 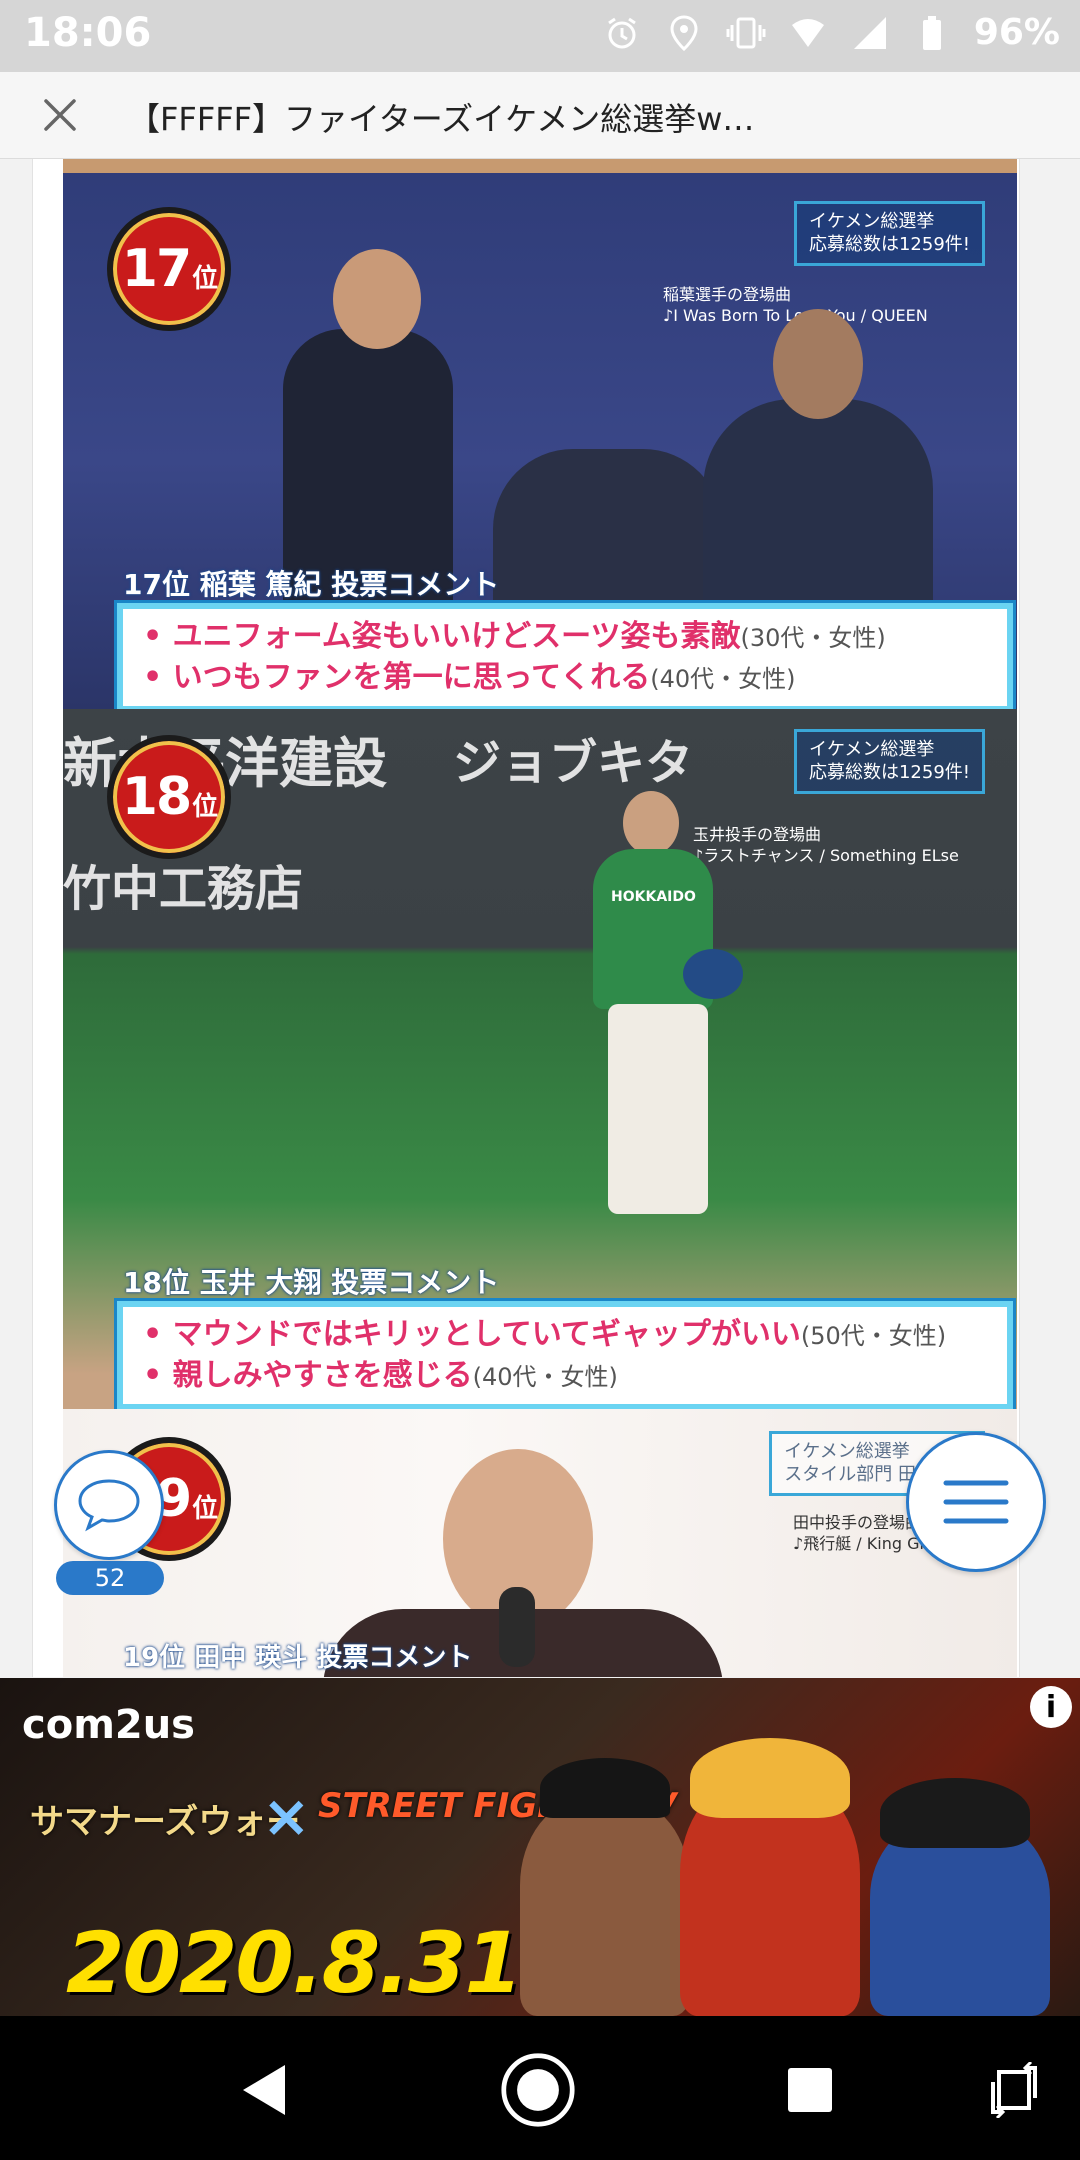 I want to click on status-icons: 96%, so click(x=831, y=32).